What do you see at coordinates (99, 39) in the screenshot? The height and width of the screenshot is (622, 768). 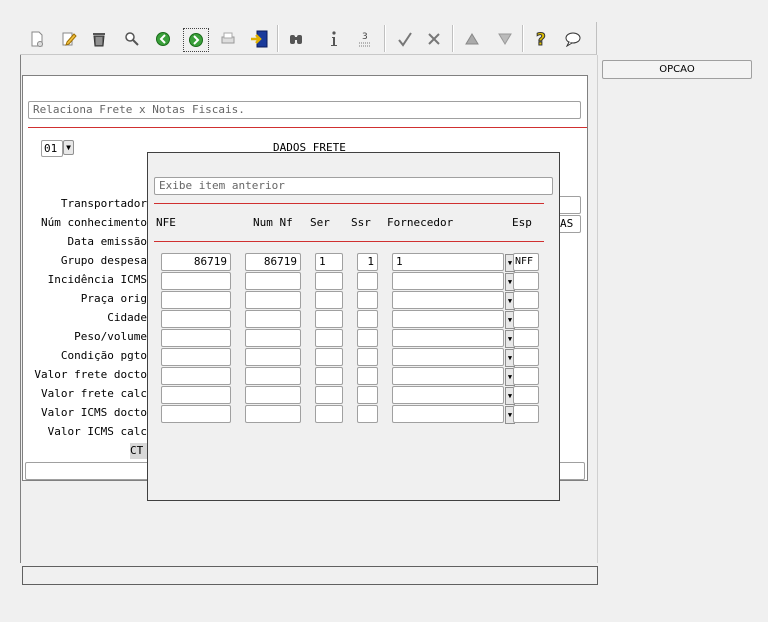 I see `delete-icon` at bounding box center [99, 39].